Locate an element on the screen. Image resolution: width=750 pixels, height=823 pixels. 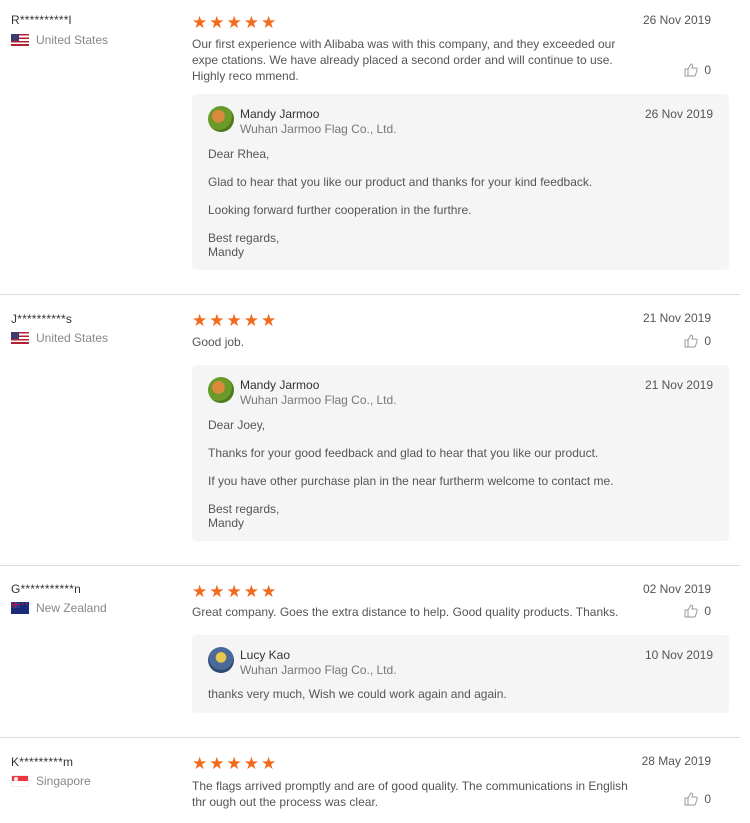
reply-author-name: Lucy Kao is located at coordinates (265, 655).